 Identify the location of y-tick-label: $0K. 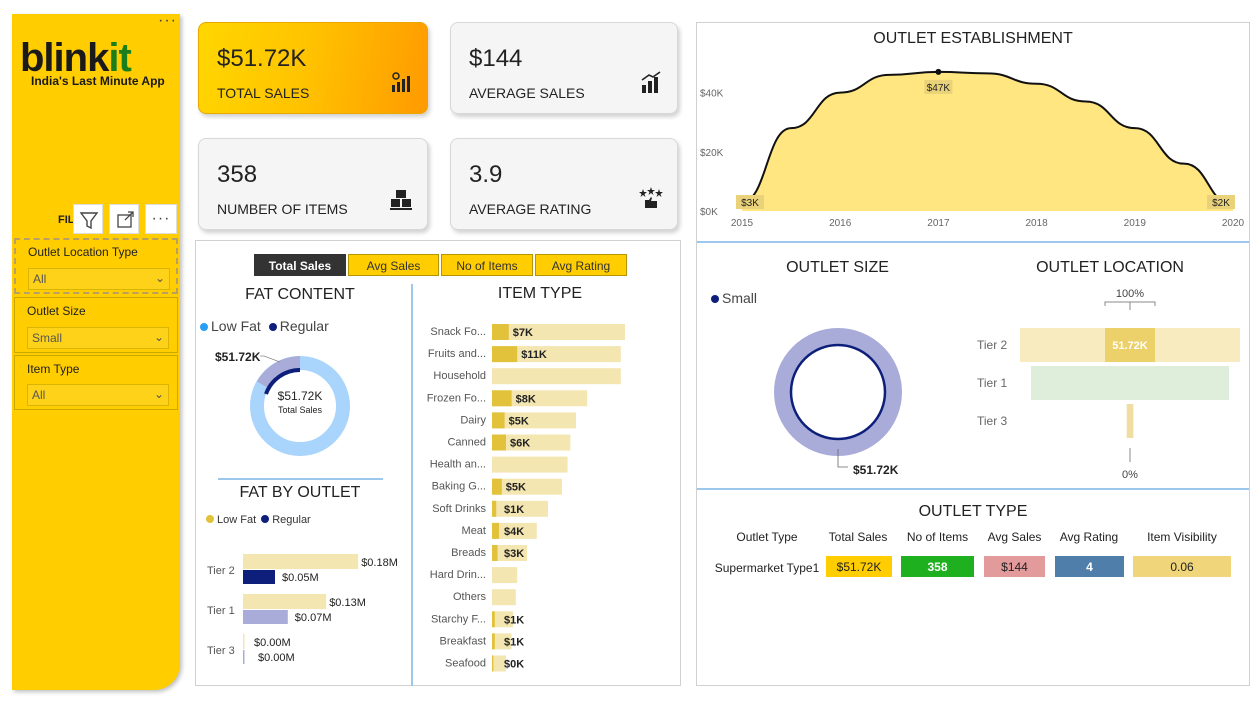
(709, 212).